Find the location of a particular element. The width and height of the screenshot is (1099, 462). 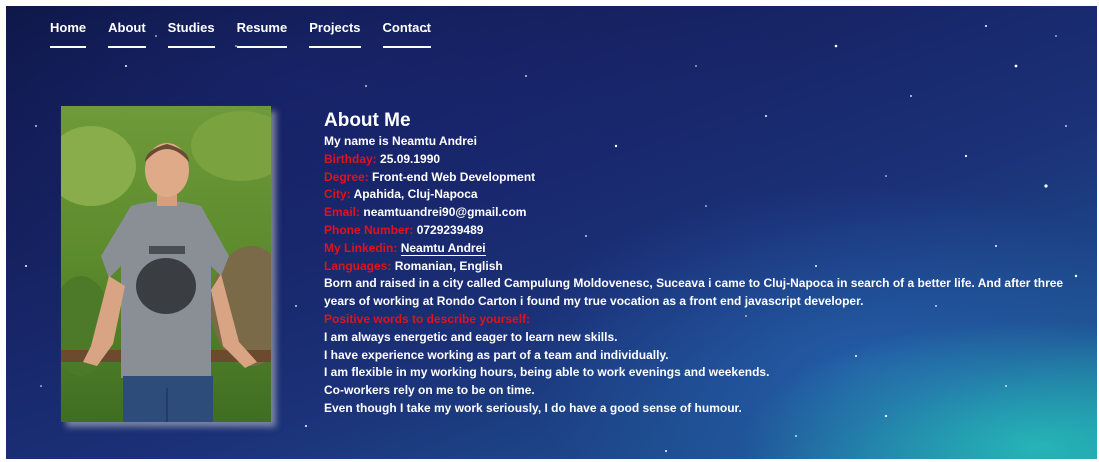

linkedin-label: My Linkedin: is located at coordinates (361, 247).